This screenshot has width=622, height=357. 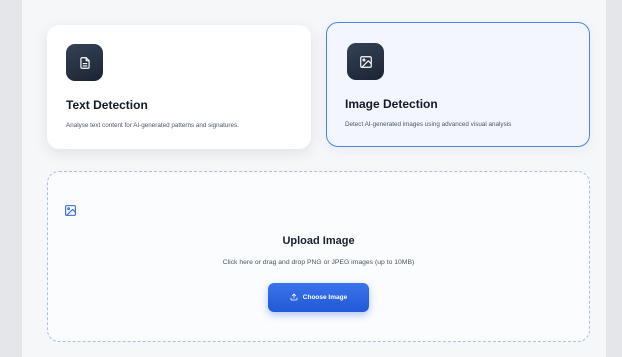 I want to click on choose-image-label: Choose Image, so click(x=325, y=297).